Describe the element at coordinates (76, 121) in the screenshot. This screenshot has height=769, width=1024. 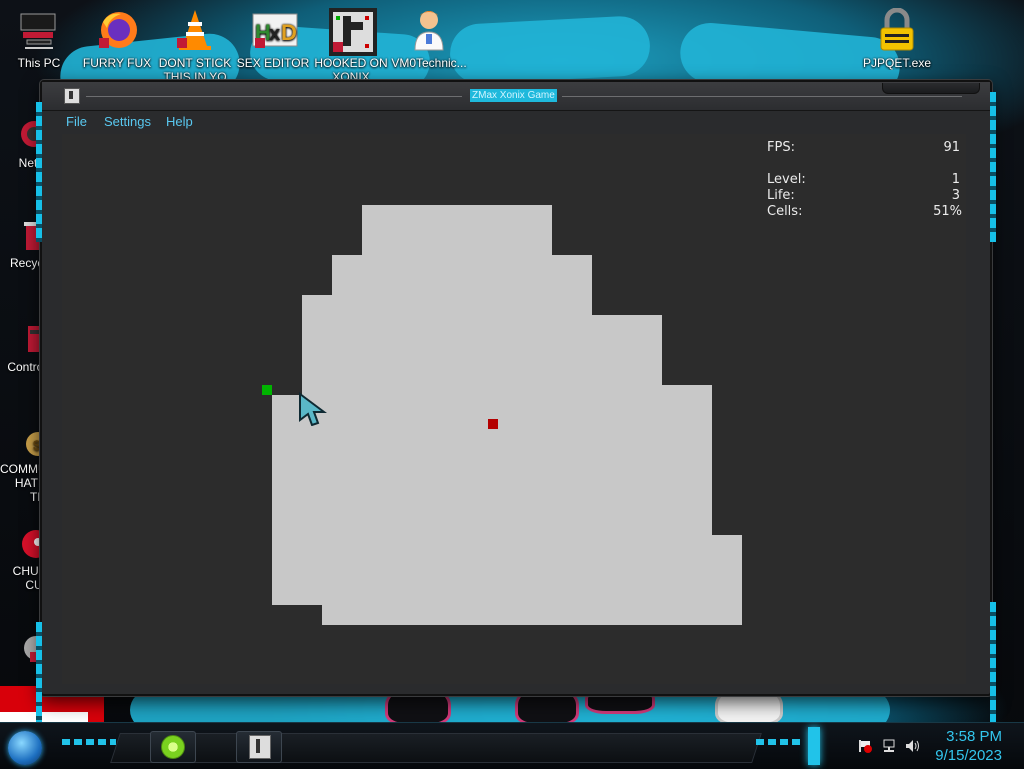
I see `menu-file: File` at that location.